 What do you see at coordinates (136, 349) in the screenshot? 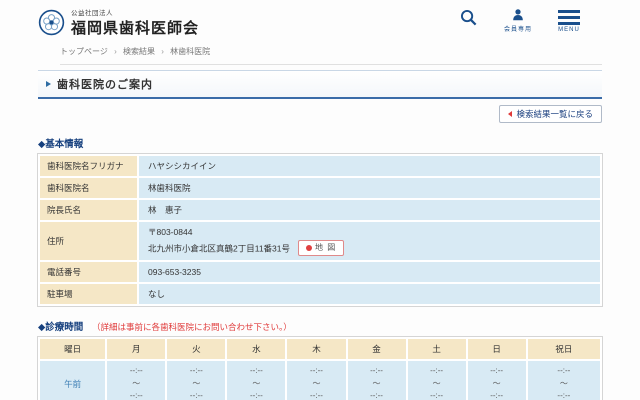
I see `col-header: 月` at bounding box center [136, 349].